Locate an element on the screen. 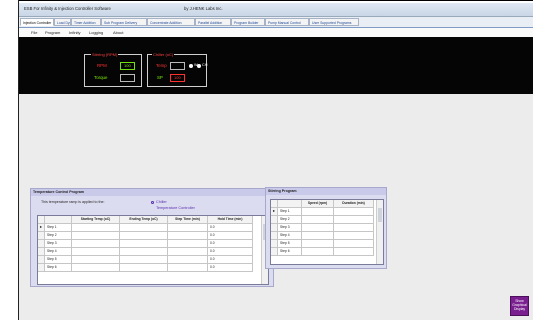  tab-timer-addition: Timer Addition is located at coordinates (86, 22).